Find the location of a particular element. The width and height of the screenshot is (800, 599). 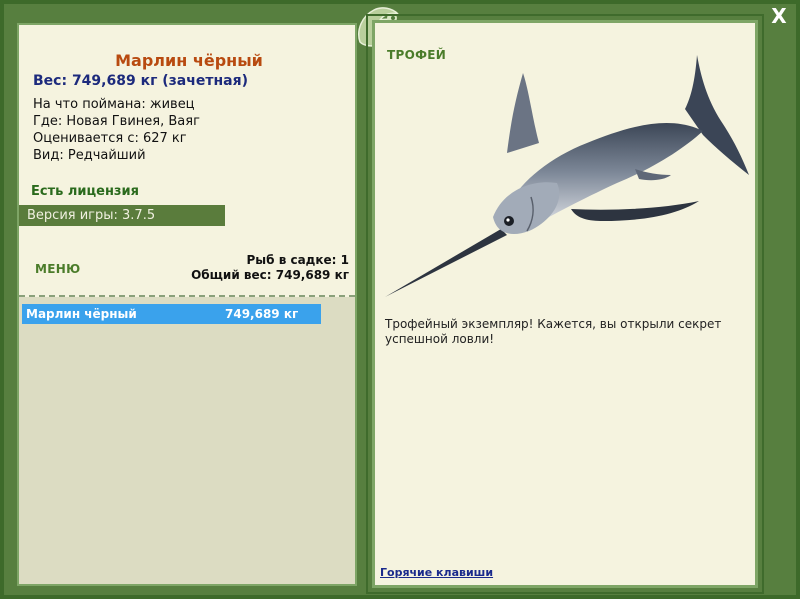

game-version: Версия игры: 3.7.5 is located at coordinates (122, 215).